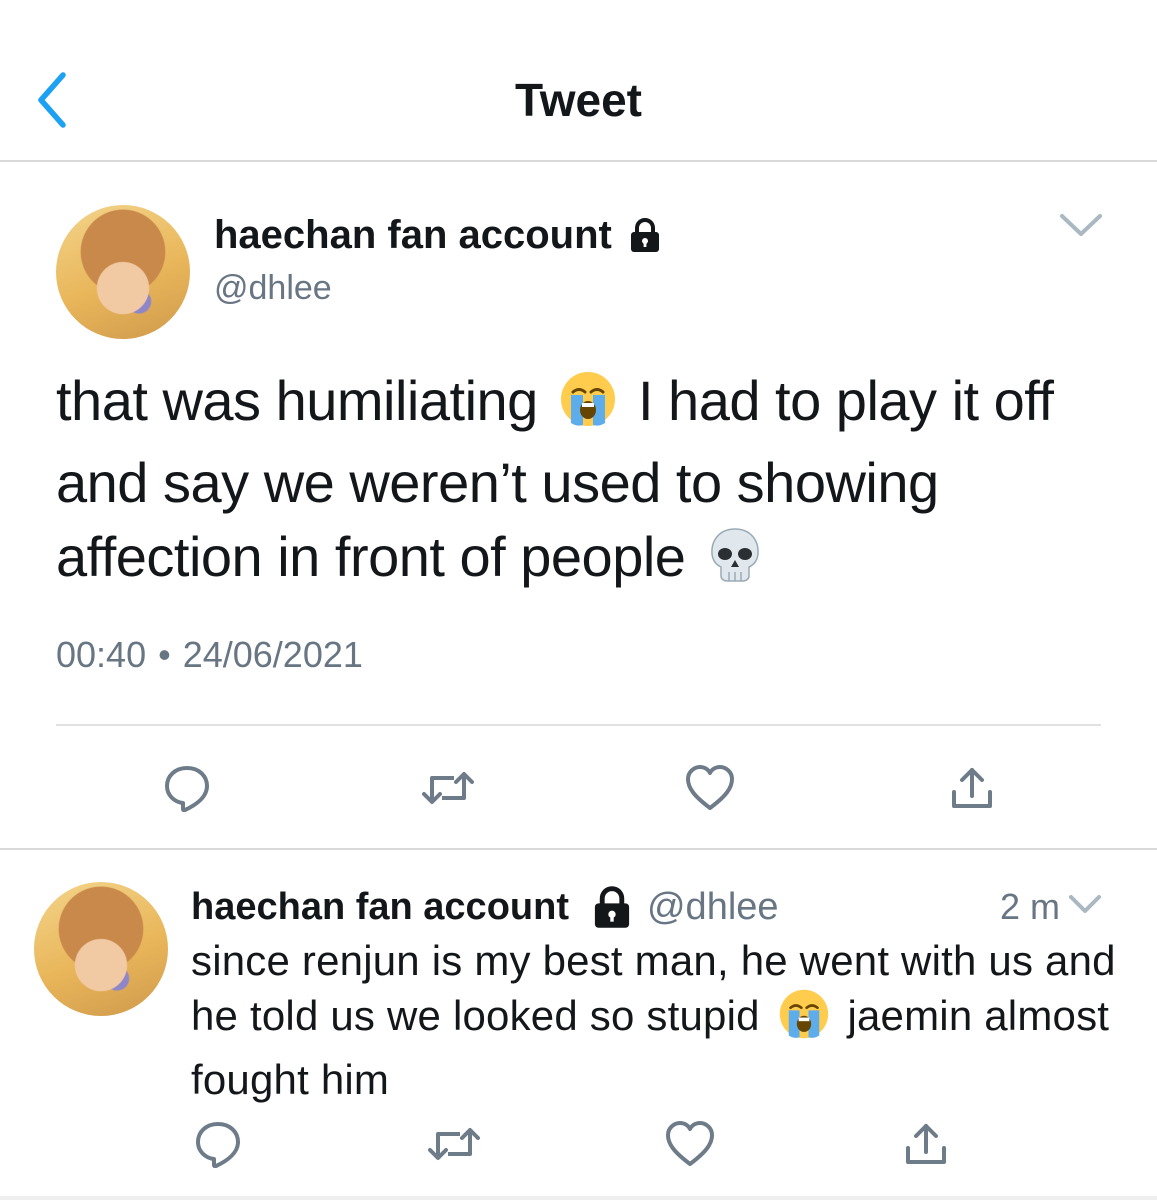  I want to click on reply-author-handle: @dhlee, so click(713, 907).